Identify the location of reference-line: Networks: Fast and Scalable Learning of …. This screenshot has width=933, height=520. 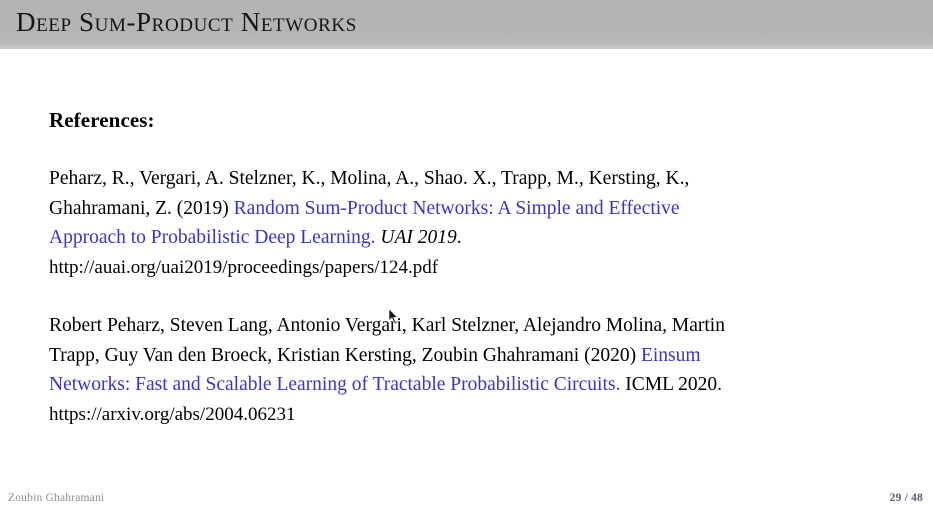
(471, 385).